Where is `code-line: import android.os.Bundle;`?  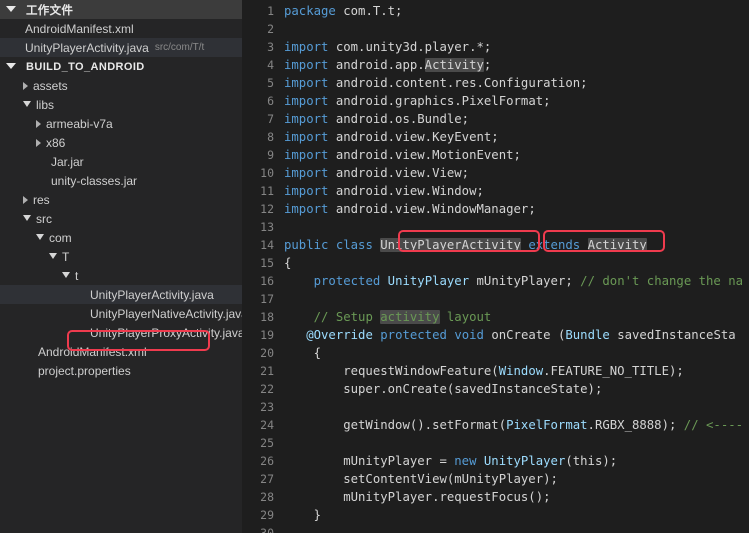 code-line: import android.os.Bundle; is located at coordinates (516, 119).